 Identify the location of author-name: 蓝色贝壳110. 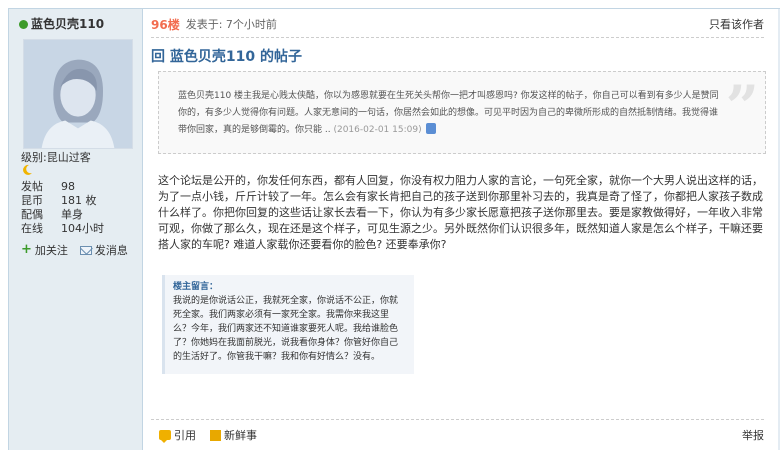
(61, 23).